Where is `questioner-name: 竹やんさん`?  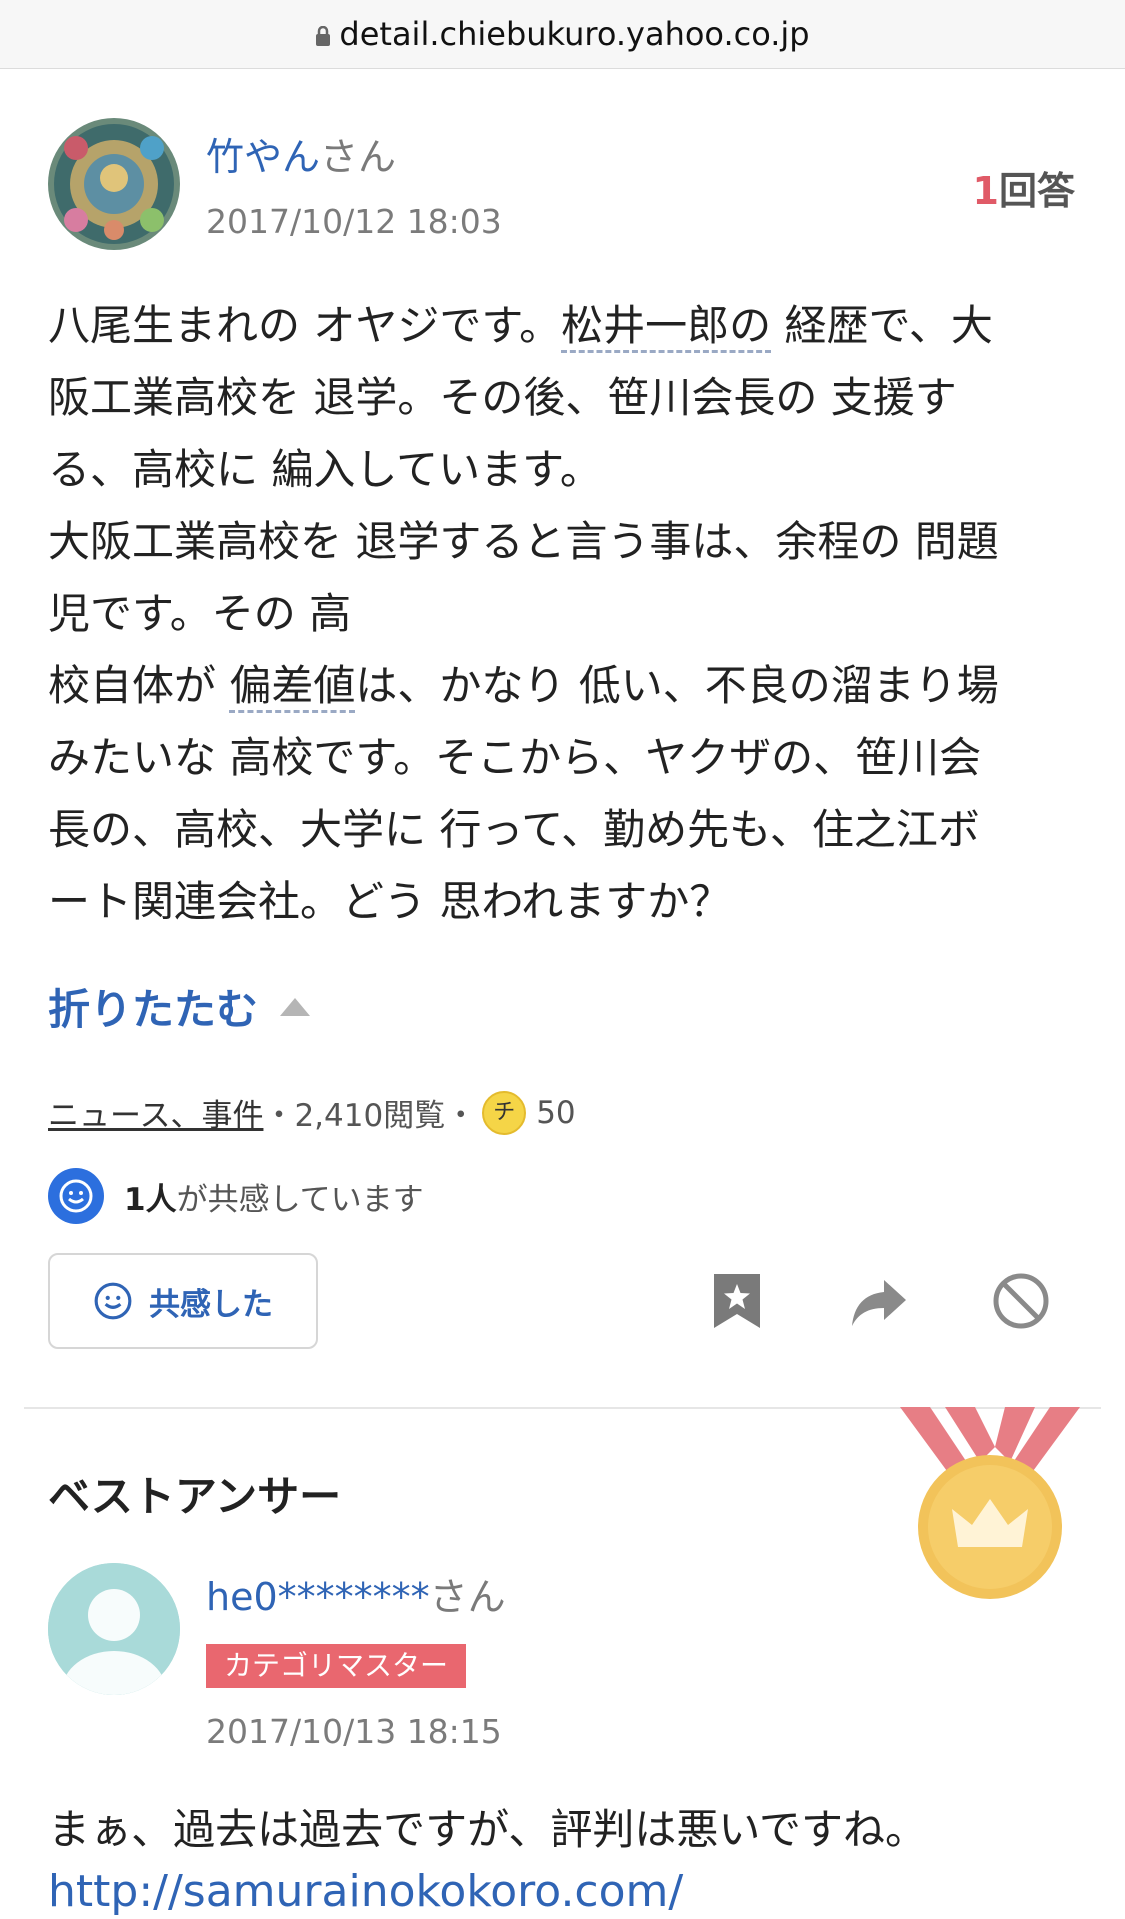
questioner-name: 竹やんさん is located at coordinates (301, 153).